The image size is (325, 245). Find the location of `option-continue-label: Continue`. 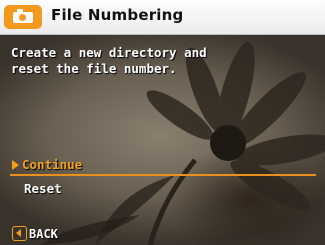

option-continue-label: Continue is located at coordinates (52, 164).